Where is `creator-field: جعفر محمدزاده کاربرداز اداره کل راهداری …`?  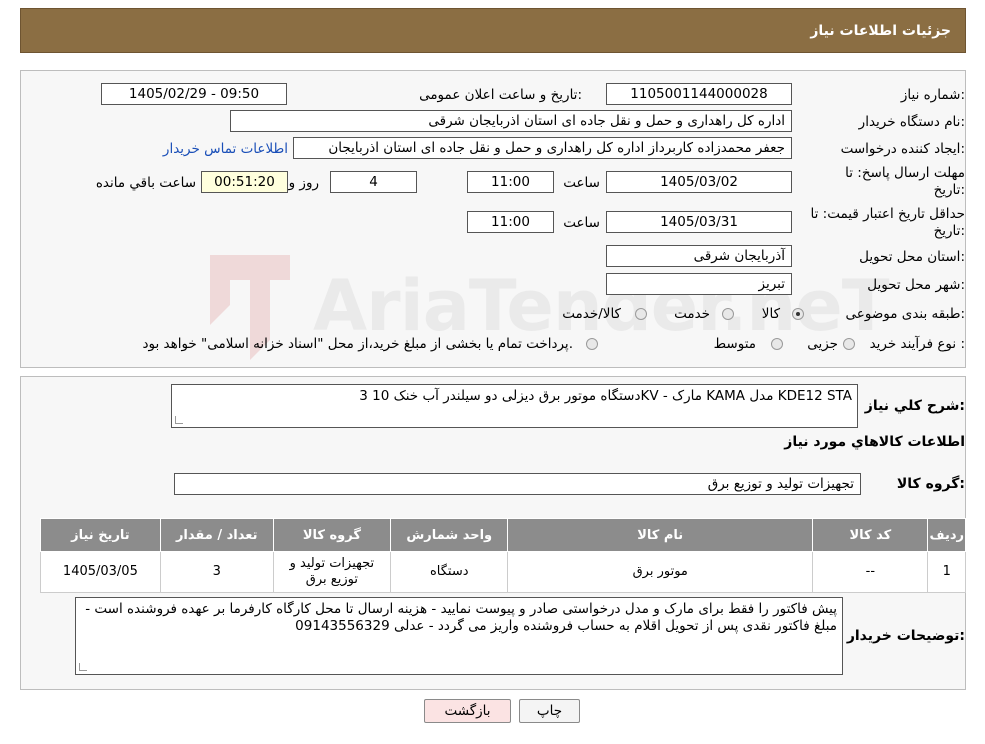 creator-field: جعفر محمدزاده کاربرداز اداره کل راهداری … is located at coordinates (542, 148).